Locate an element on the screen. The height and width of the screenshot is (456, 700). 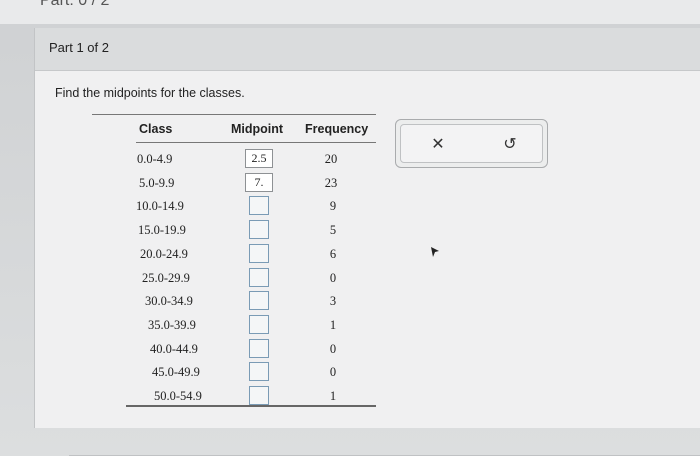
part-header: Part 1 of 2 is located at coordinates (367, 49).